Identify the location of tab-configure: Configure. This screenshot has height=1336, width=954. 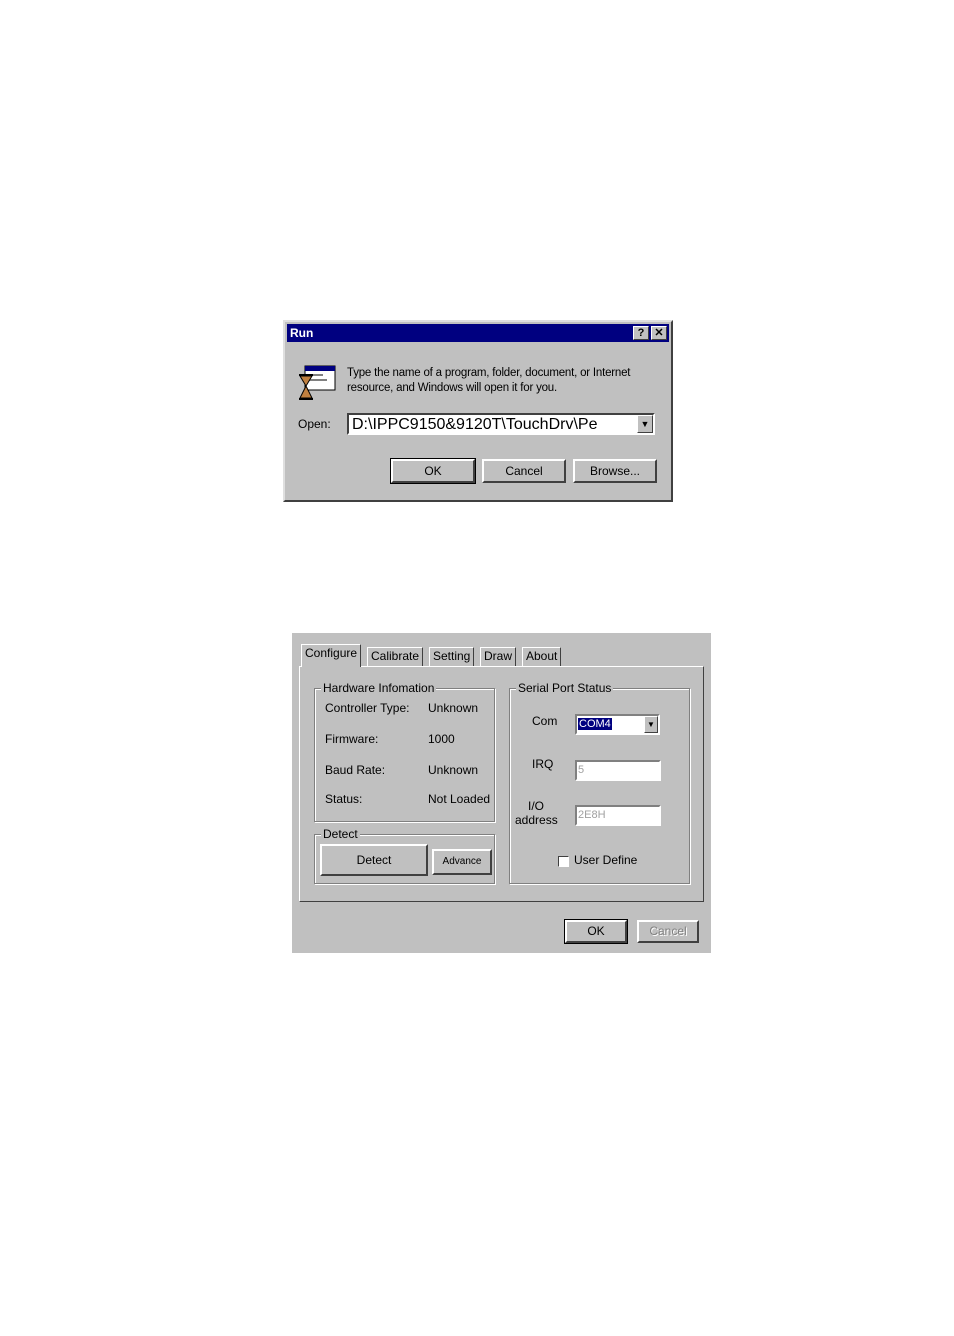
(331, 655).